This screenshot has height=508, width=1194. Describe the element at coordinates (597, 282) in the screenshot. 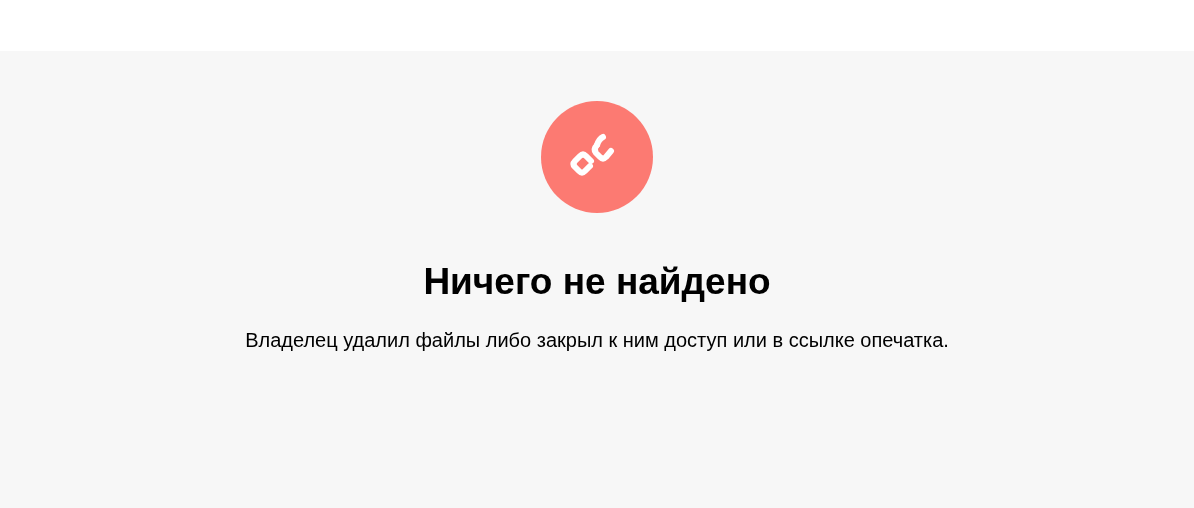

I see `page-title: Ничего не найдено` at that location.